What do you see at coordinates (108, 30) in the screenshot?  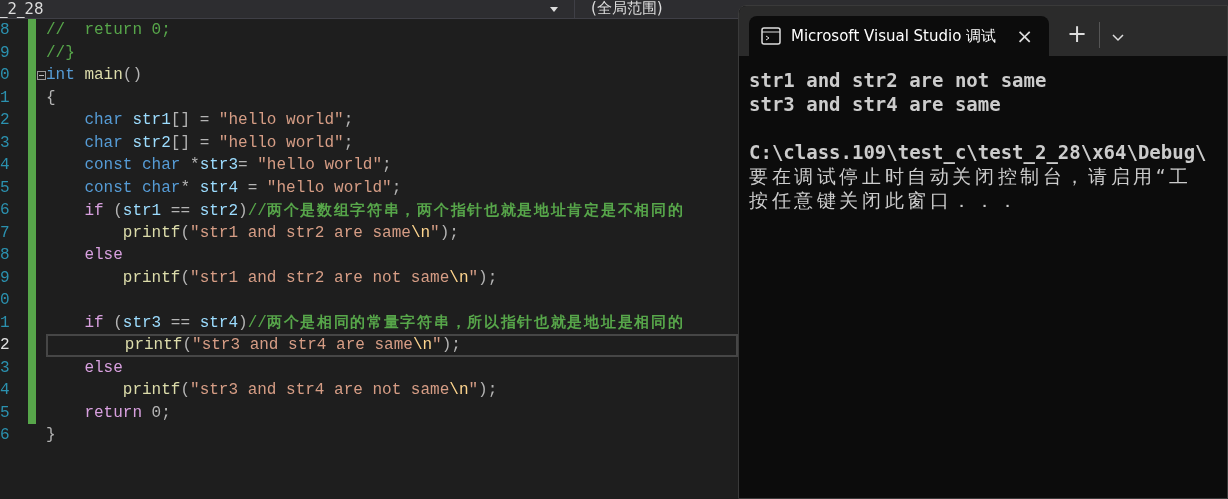 I see `code-line: // return 0;` at bounding box center [108, 30].